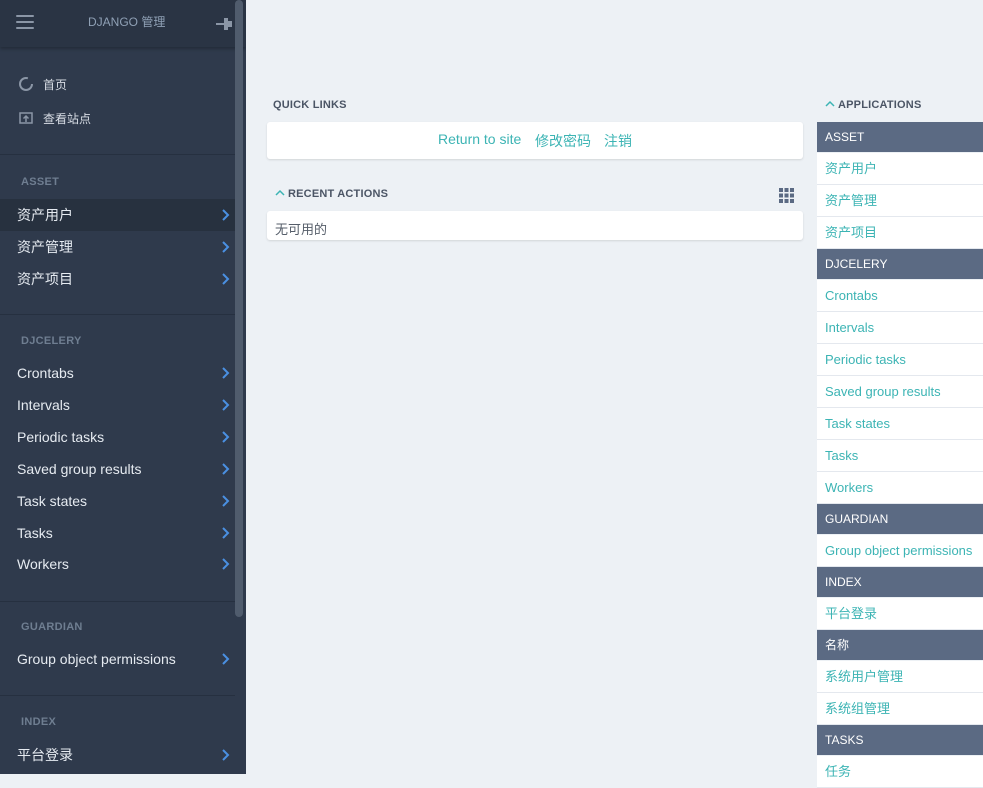 The image size is (983, 788). Describe the element at coordinates (117, 501) in the screenshot. I see `sidebar-item-task-states: Task states` at that location.